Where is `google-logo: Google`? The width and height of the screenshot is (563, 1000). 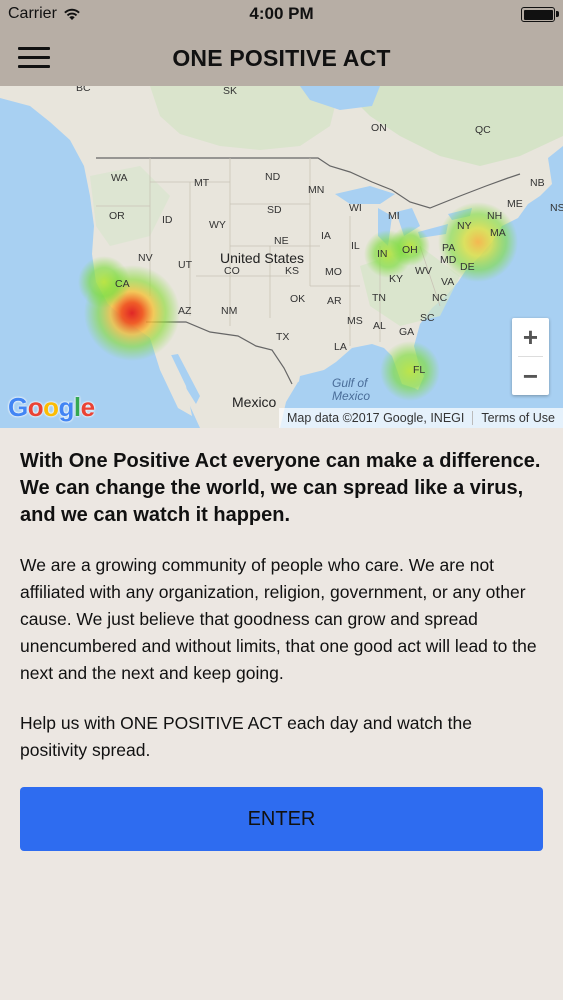 google-logo: Google is located at coordinates (51, 407).